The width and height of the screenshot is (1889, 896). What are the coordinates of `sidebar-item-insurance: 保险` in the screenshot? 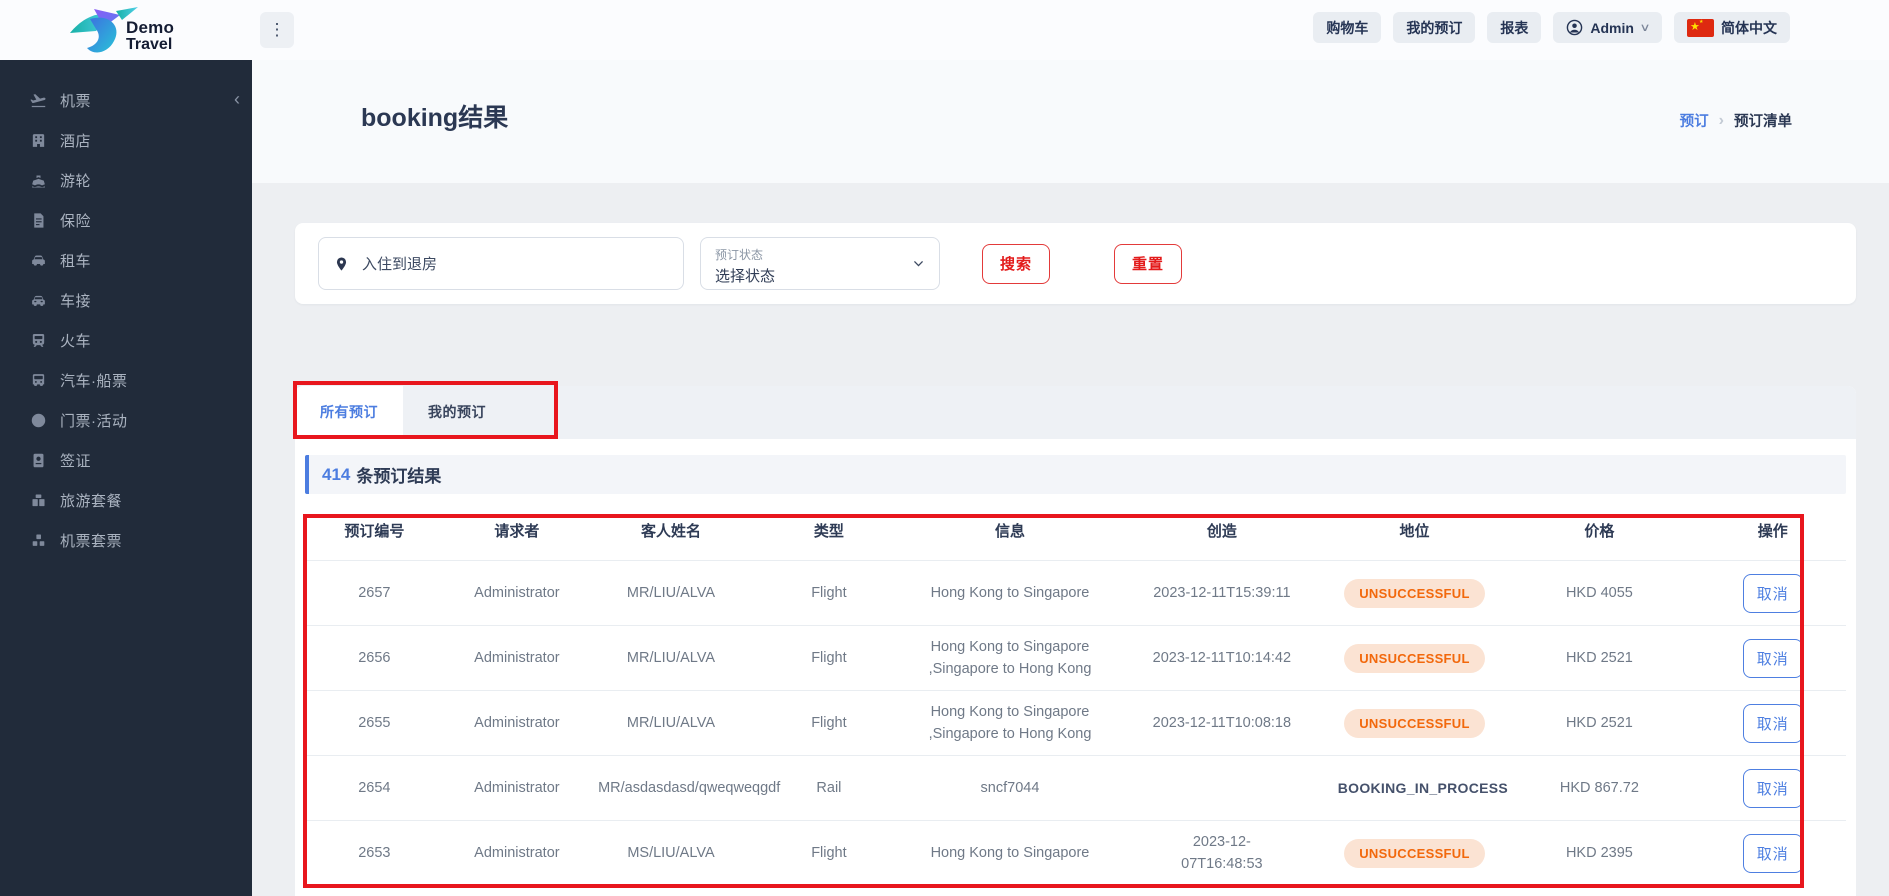 It's located at (126, 220).